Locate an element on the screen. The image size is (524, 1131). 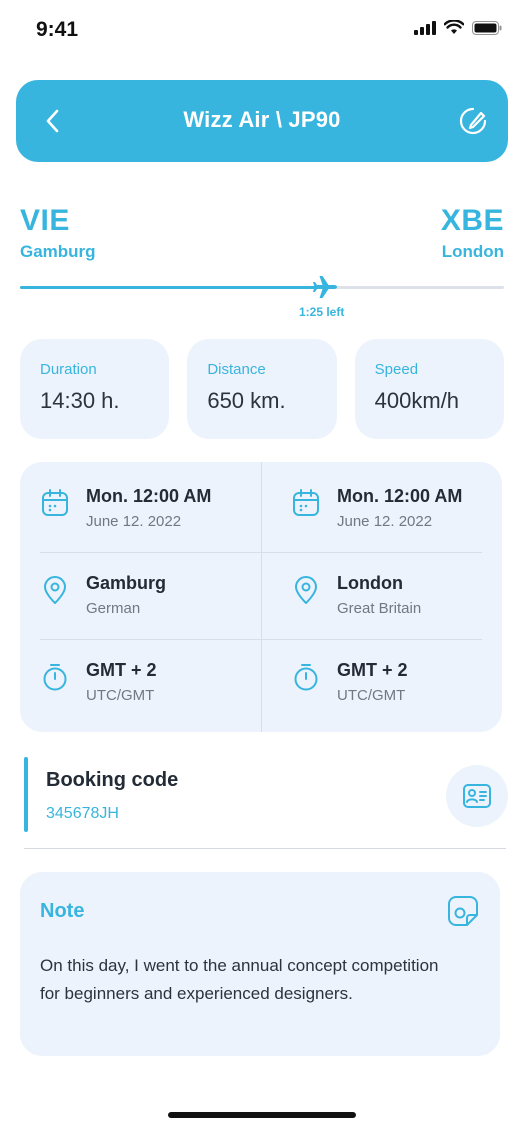
signal-icon is located at coordinates (425, 27).